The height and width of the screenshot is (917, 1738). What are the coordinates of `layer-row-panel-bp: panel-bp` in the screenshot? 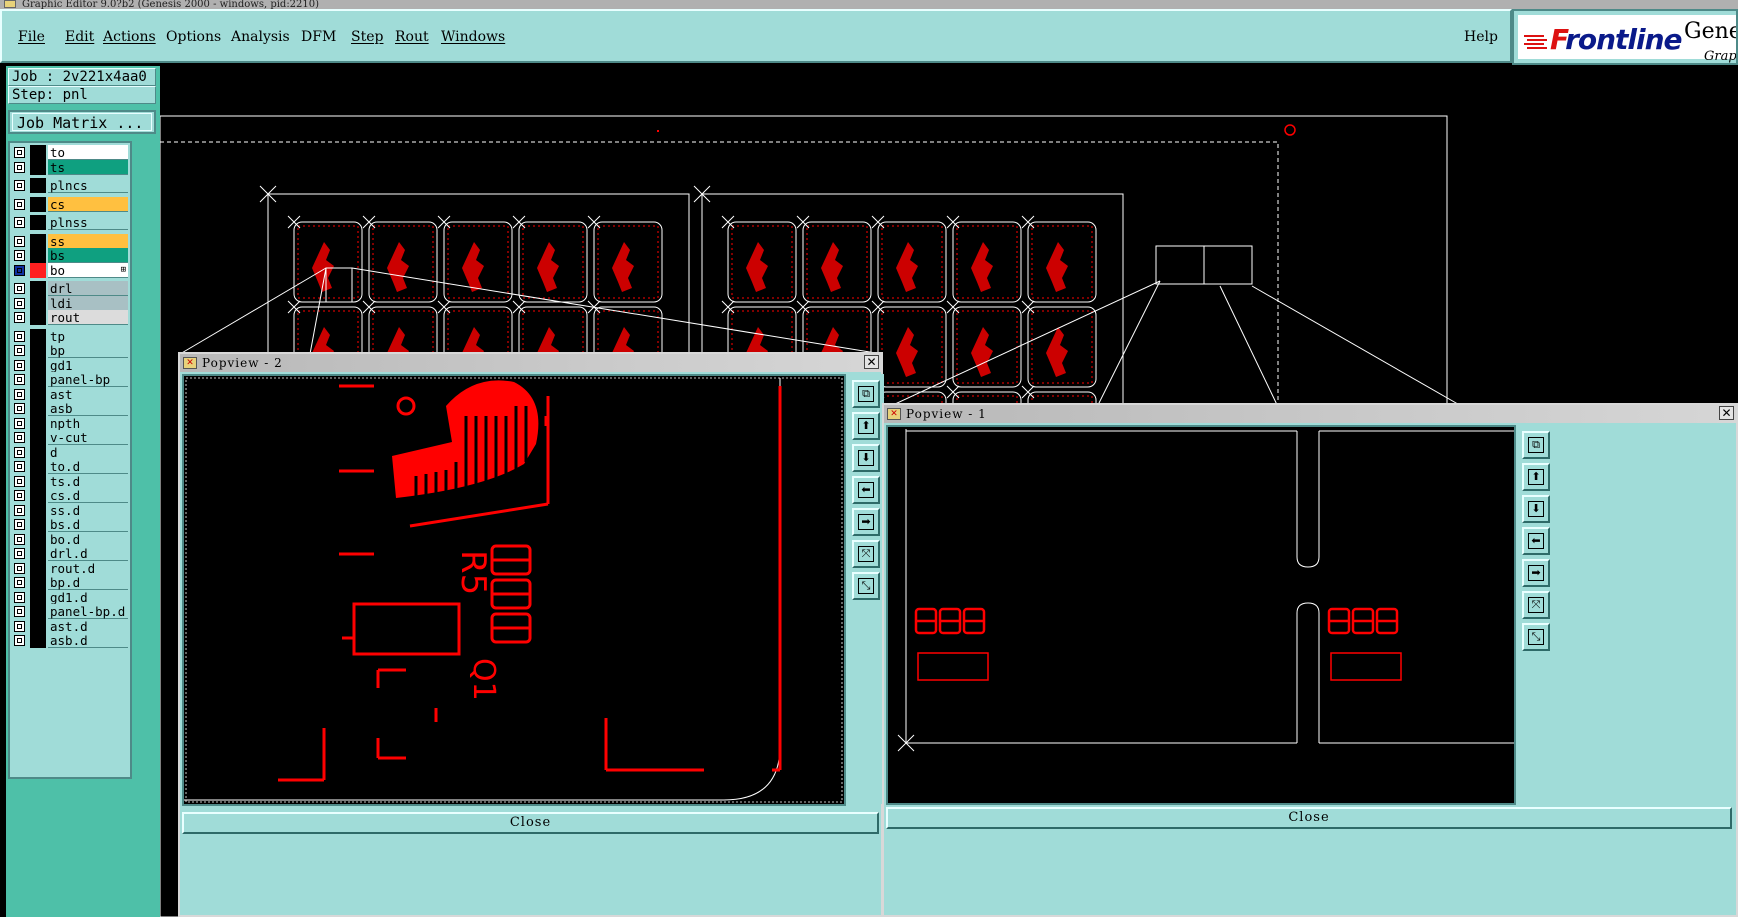 It's located at (70, 379).